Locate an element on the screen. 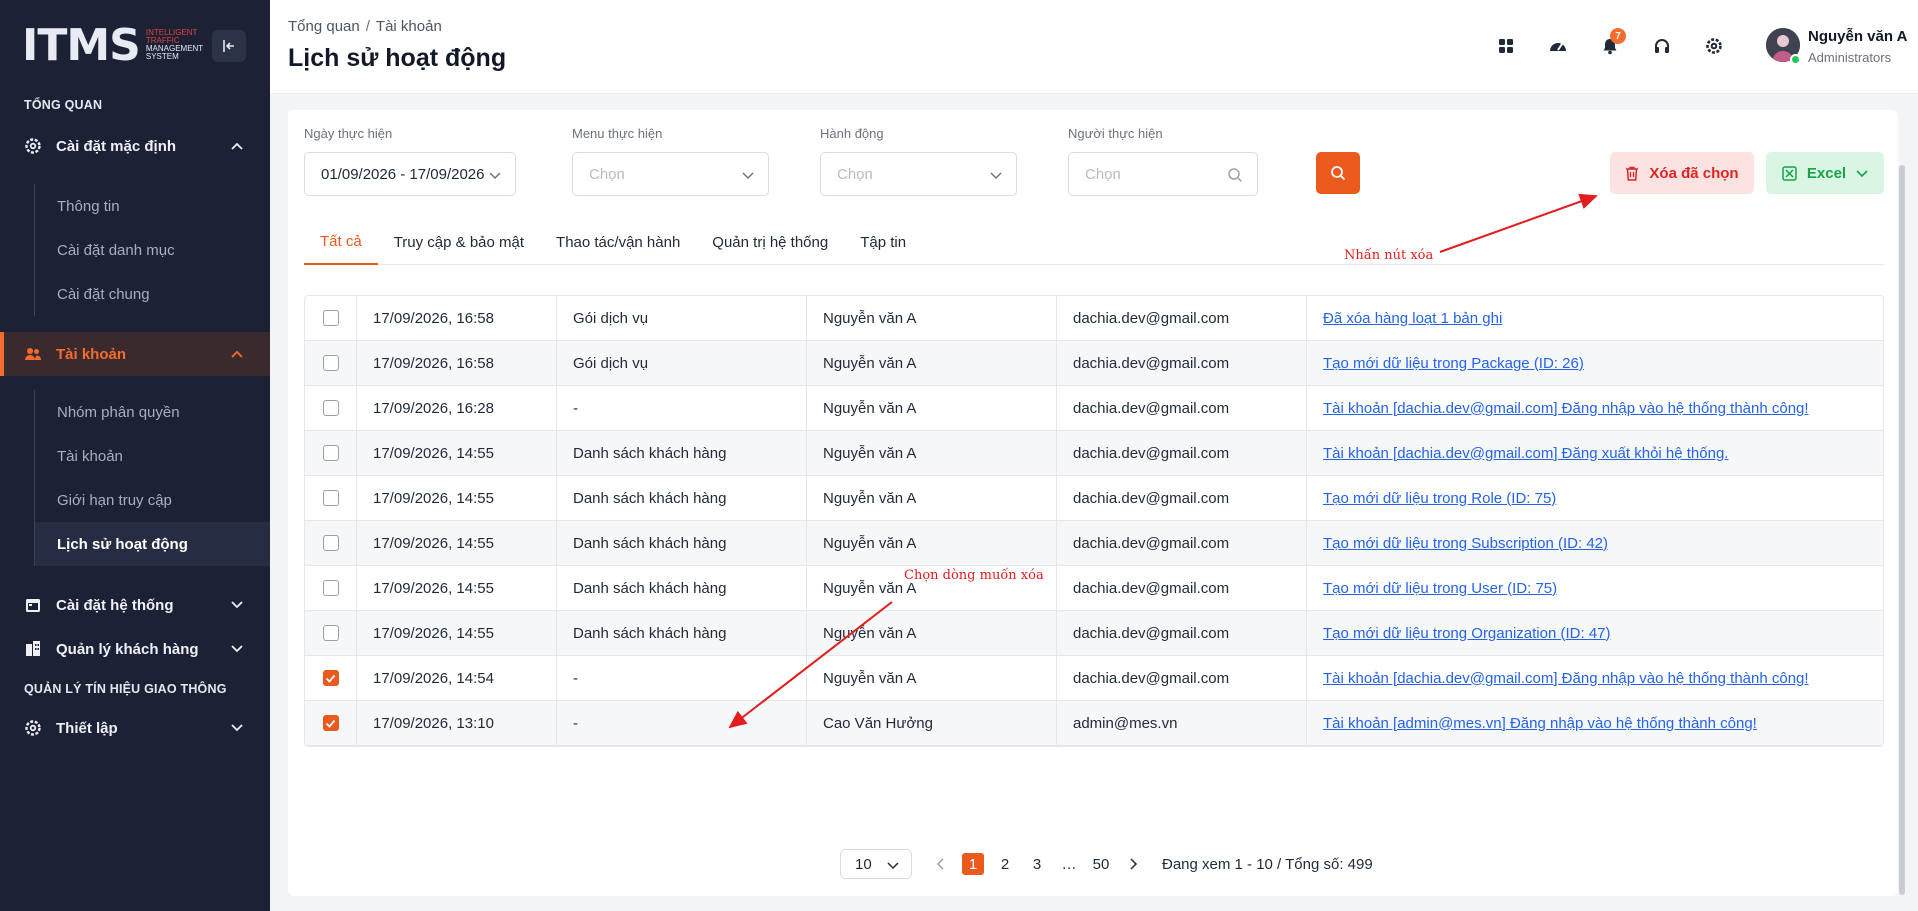 Image resolution: width=1918 pixels, height=911 pixels. online-status-dot is located at coordinates (1795, 59).